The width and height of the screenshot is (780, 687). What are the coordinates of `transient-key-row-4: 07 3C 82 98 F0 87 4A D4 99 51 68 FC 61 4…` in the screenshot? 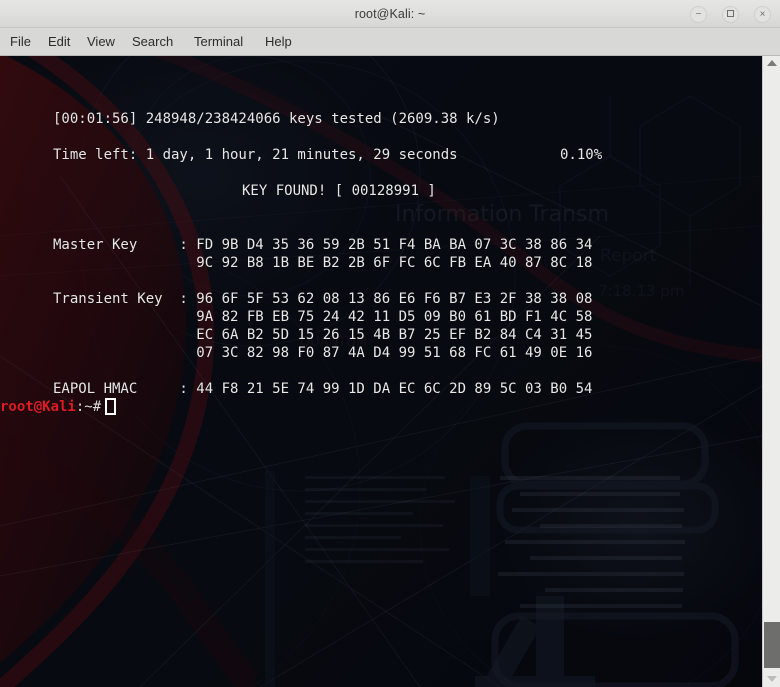 It's located at (323, 353).